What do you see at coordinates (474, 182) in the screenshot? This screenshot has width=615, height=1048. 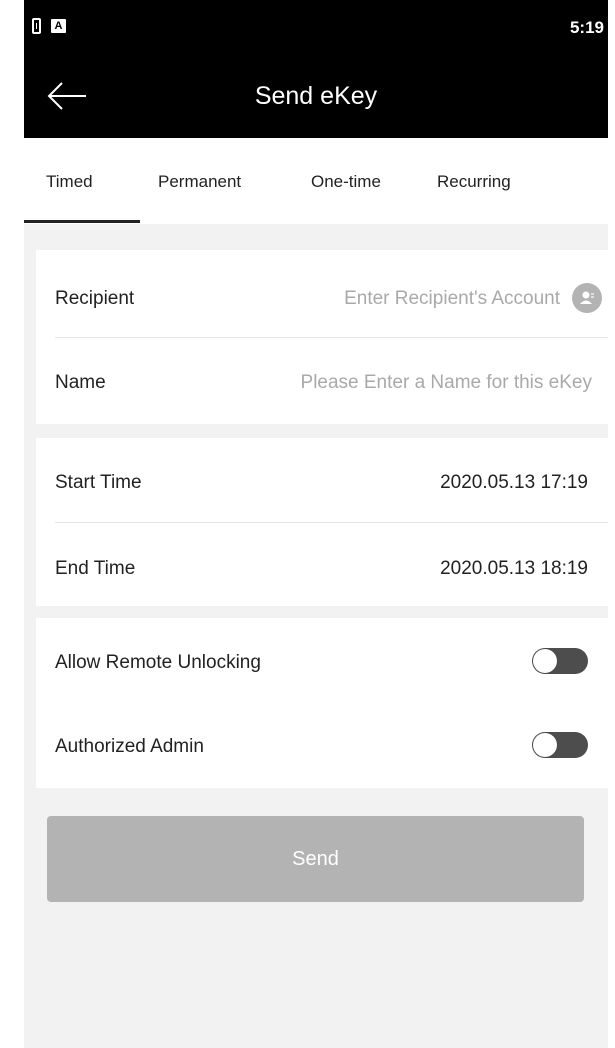 I see `tab-recurring: Recurring` at bounding box center [474, 182].